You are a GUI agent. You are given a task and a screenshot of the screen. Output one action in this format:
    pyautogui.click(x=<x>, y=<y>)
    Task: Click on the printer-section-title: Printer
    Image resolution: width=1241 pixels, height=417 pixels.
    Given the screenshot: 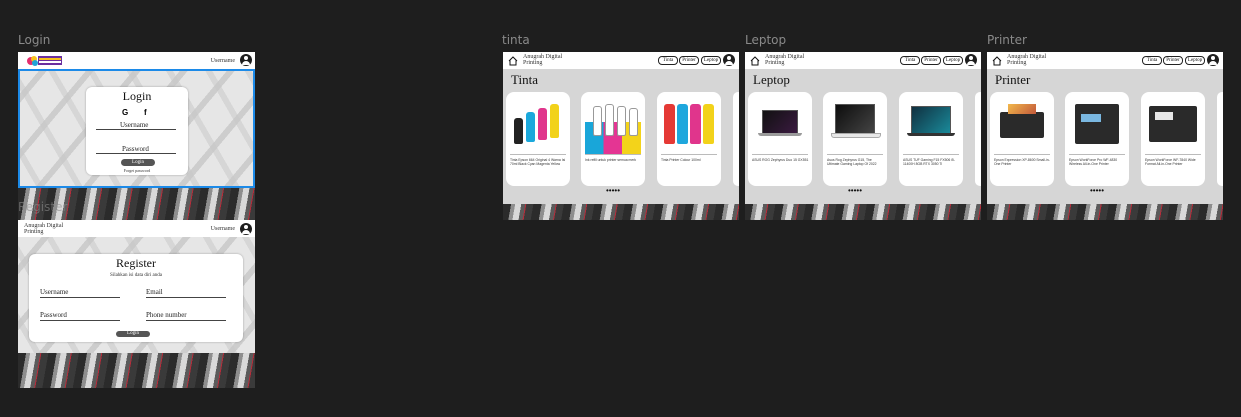 What is the action you would take?
    pyautogui.click(x=1013, y=79)
    